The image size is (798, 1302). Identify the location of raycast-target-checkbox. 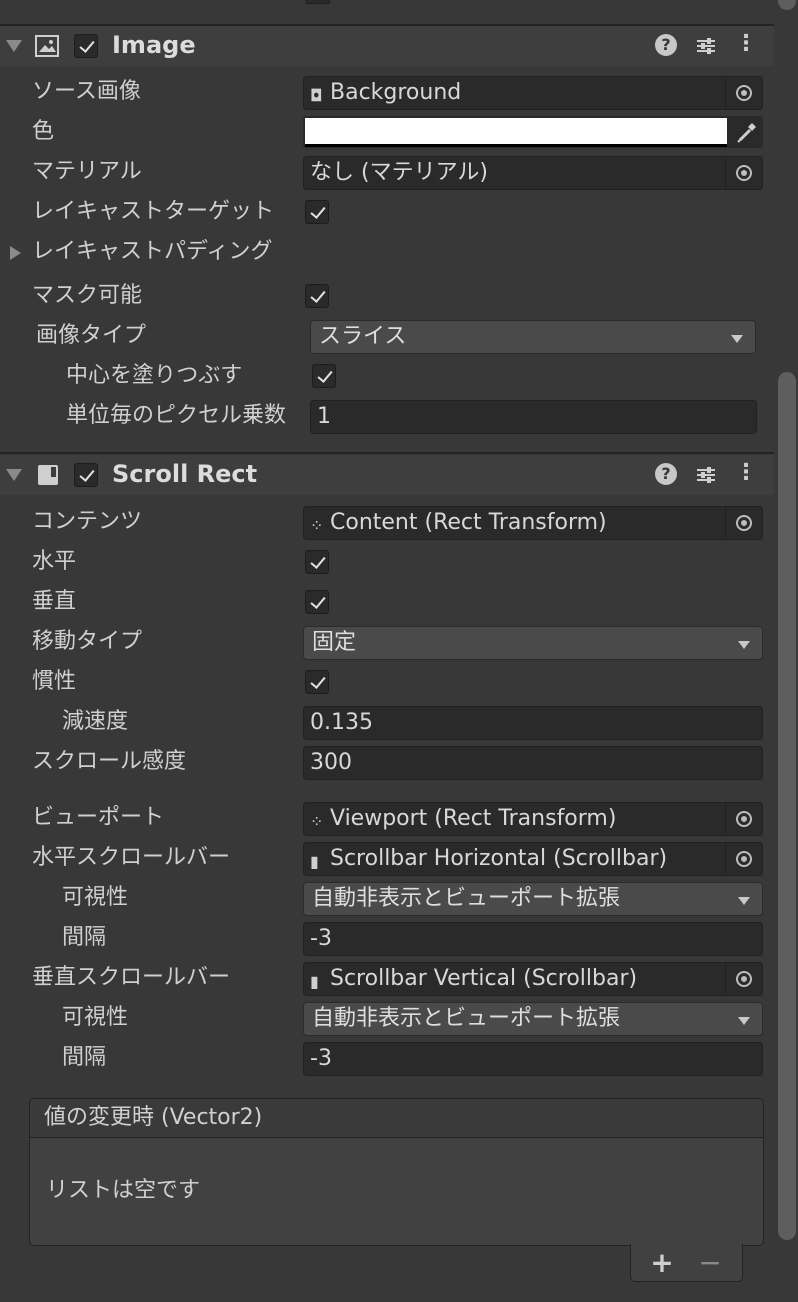
(317, 212).